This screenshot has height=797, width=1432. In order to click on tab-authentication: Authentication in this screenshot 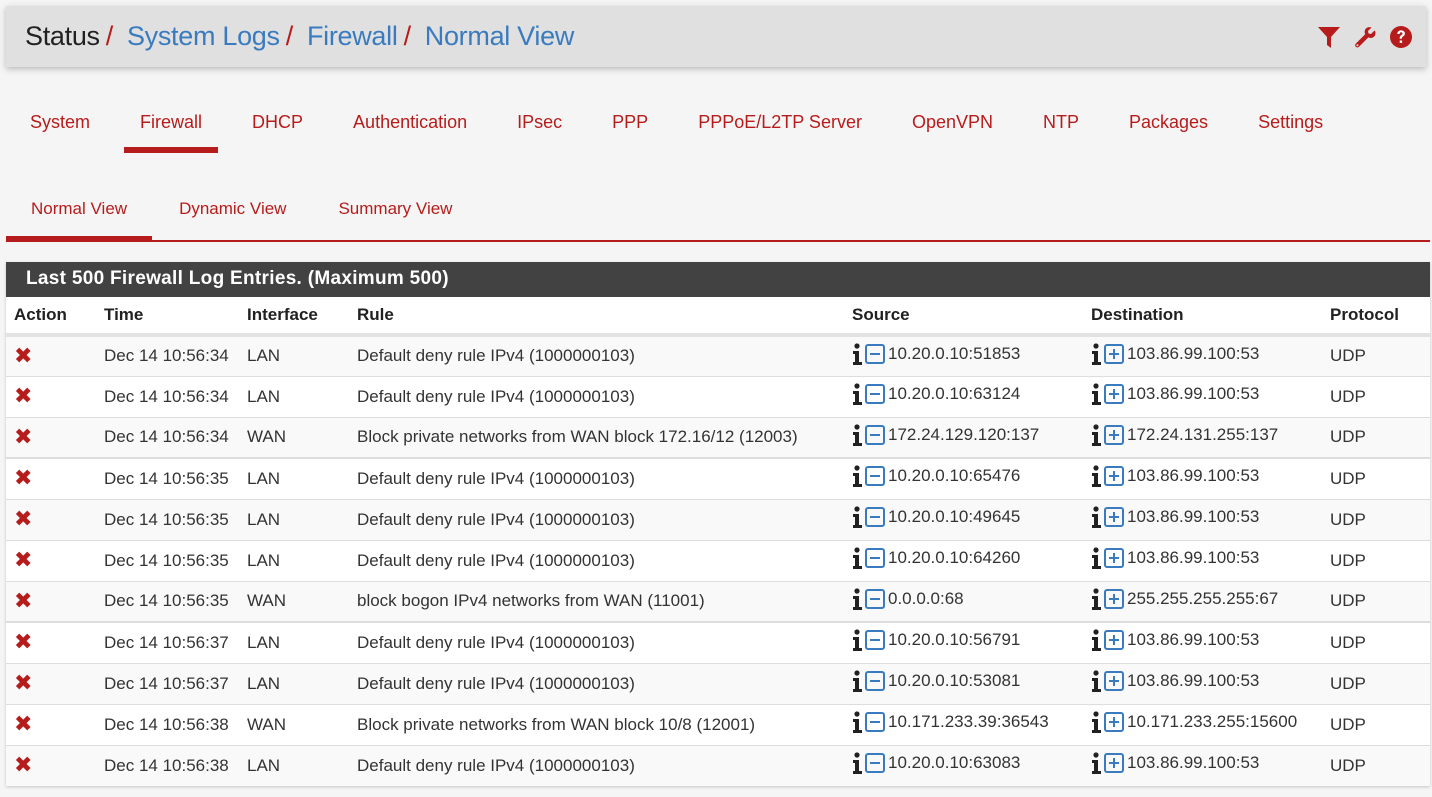, I will do `click(410, 126)`.